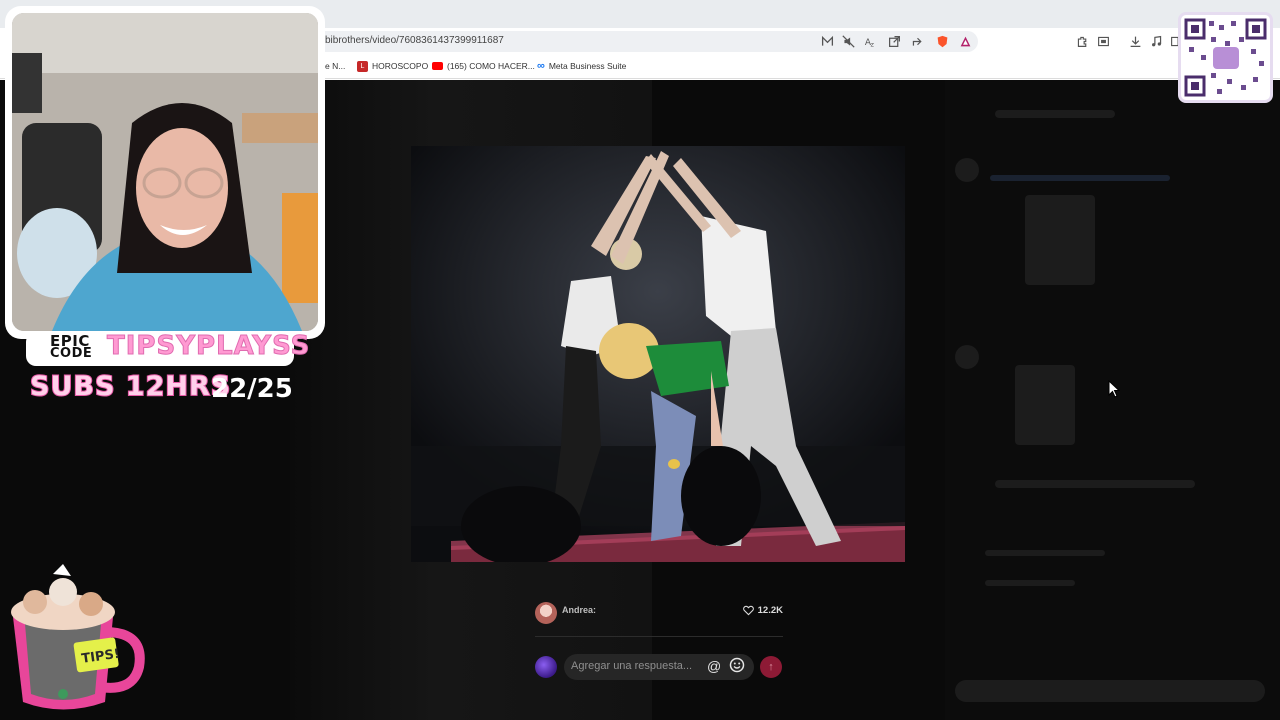 This screenshot has width=1280, height=720. Describe the element at coordinates (130, 386) in the screenshot. I see `subs-goal-label: SUBS 12HRS` at that location.